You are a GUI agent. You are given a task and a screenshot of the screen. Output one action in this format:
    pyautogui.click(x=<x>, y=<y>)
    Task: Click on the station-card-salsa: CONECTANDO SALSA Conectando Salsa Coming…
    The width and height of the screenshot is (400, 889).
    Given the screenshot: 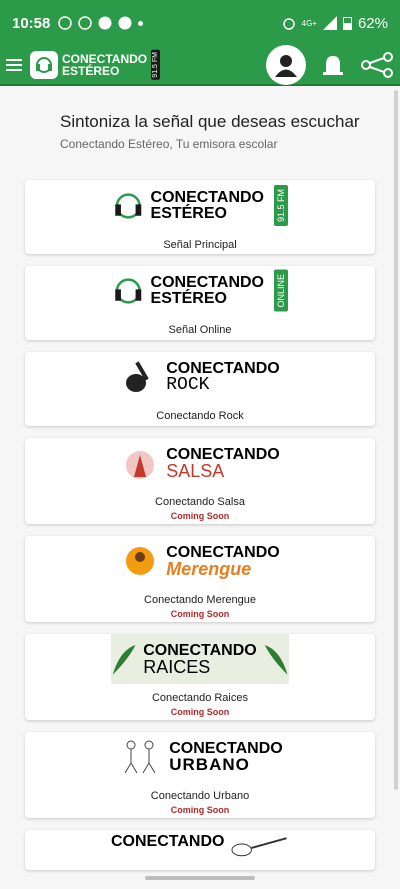 What is the action you would take?
    pyautogui.click(x=200, y=481)
    